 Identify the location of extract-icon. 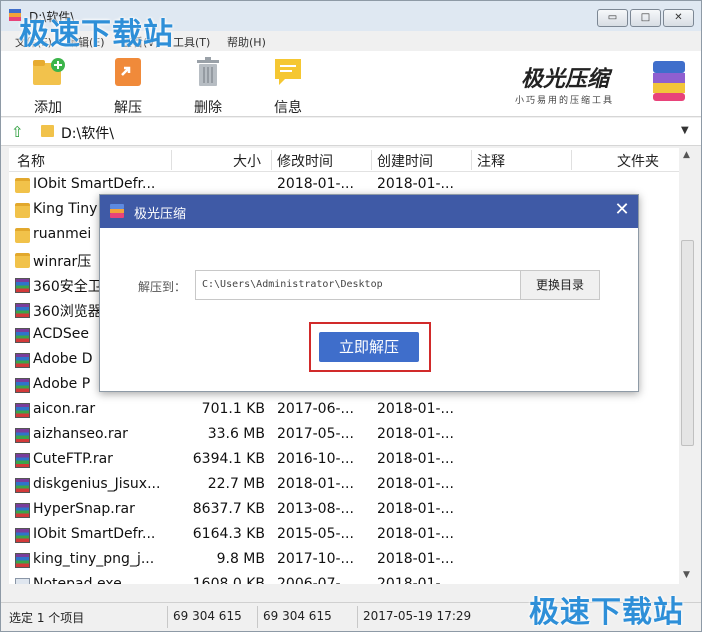
(128, 72).